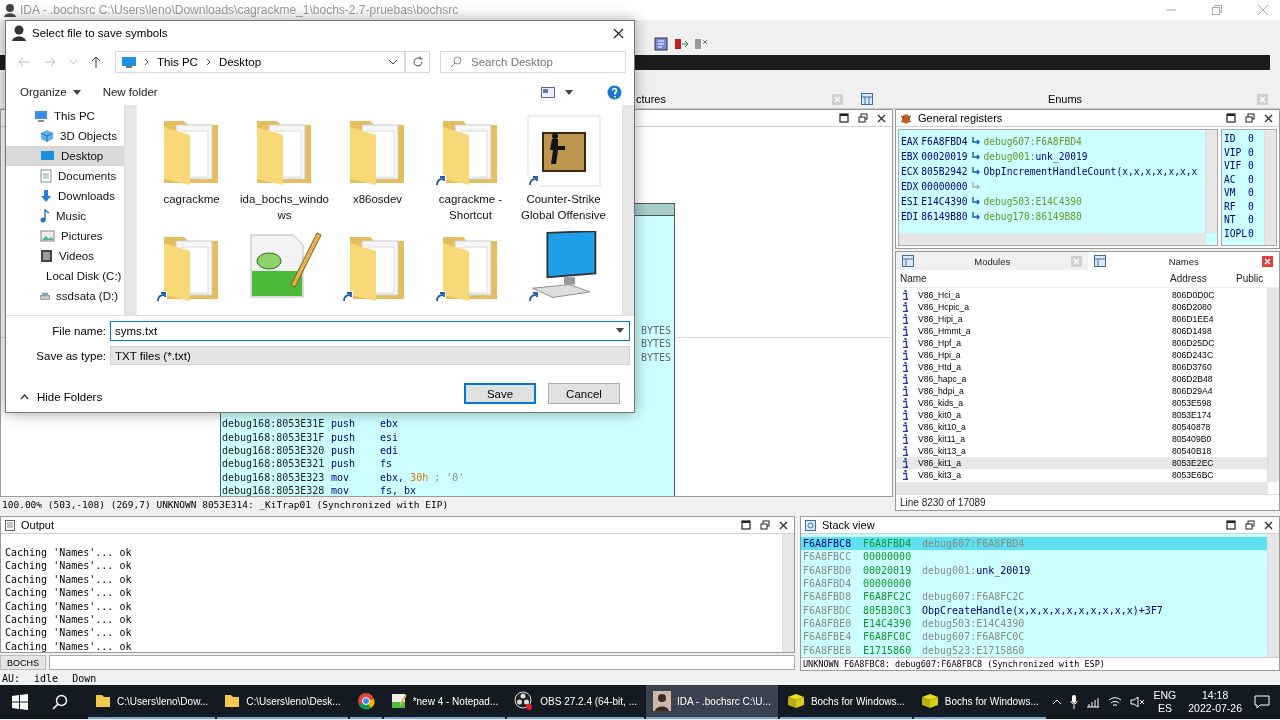 This screenshot has width=1280, height=720. Describe the element at coordinates (1073, 702) in the screenshot. I see `microphone-icon` at that location.